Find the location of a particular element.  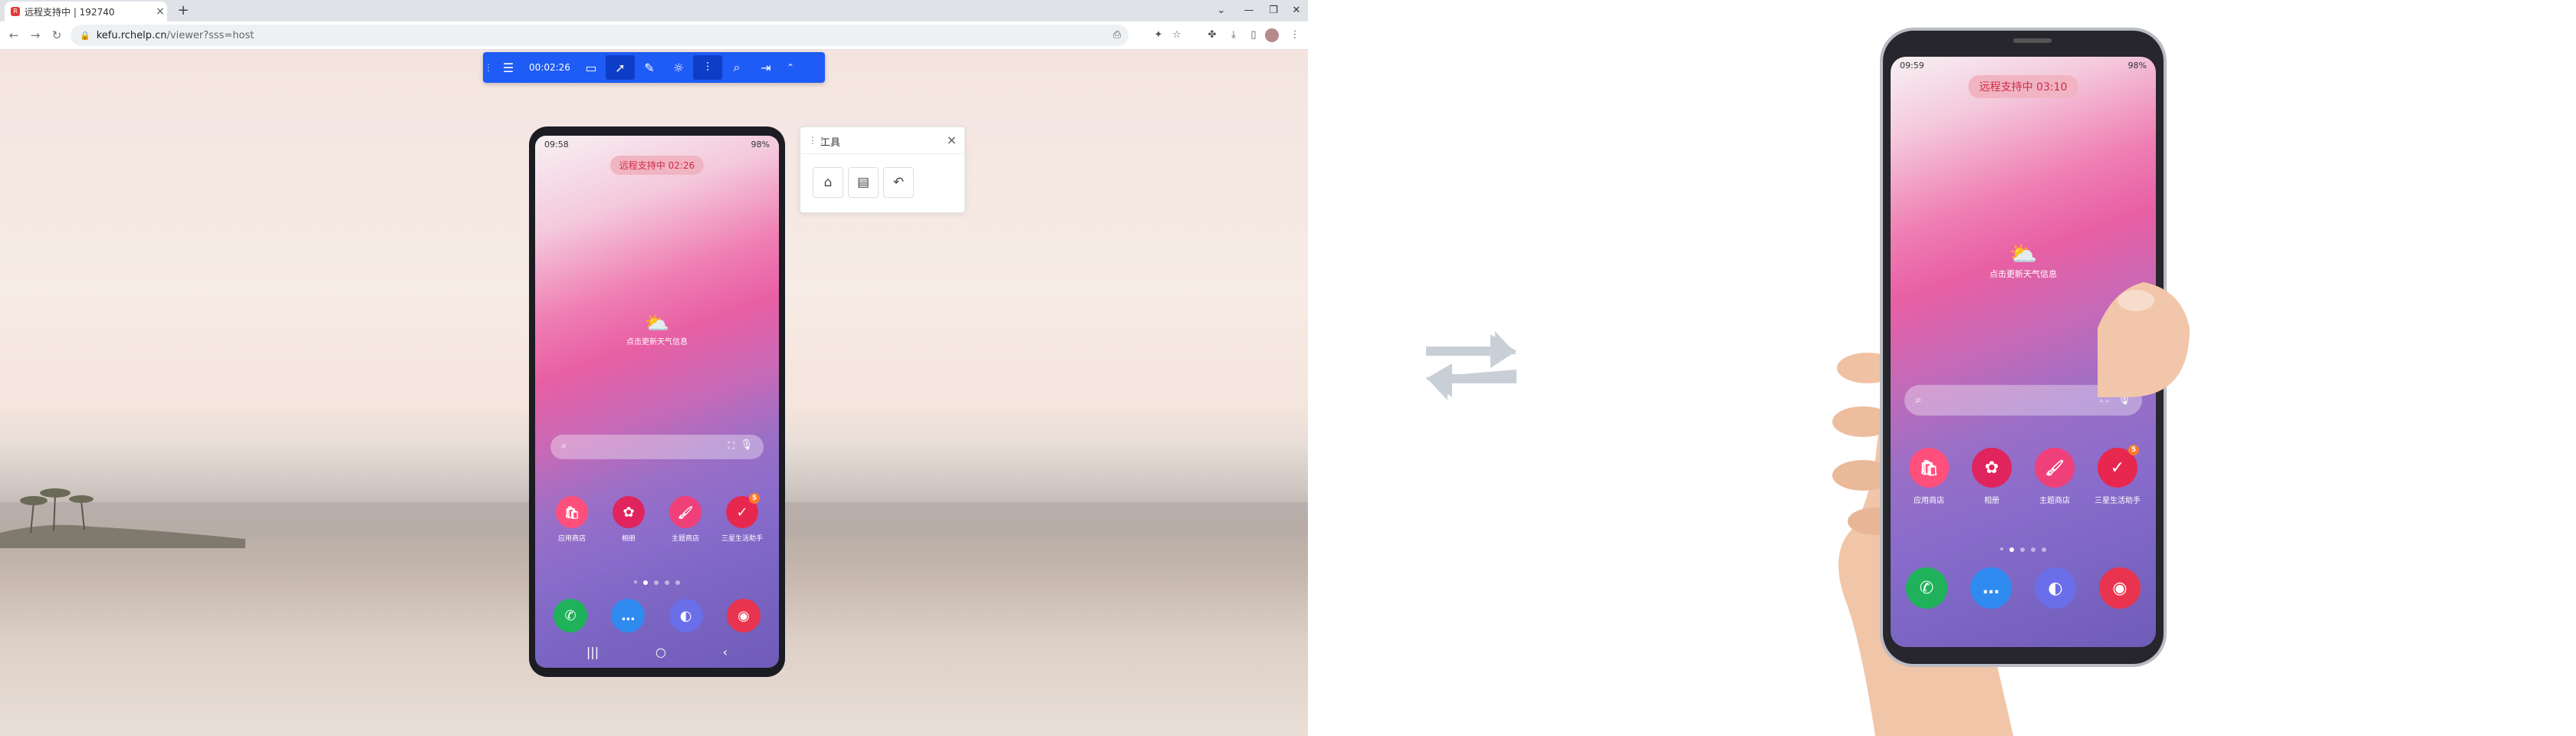

remote-support-pill: 远程支持中 02:26 is located at coordinates (657, 166).